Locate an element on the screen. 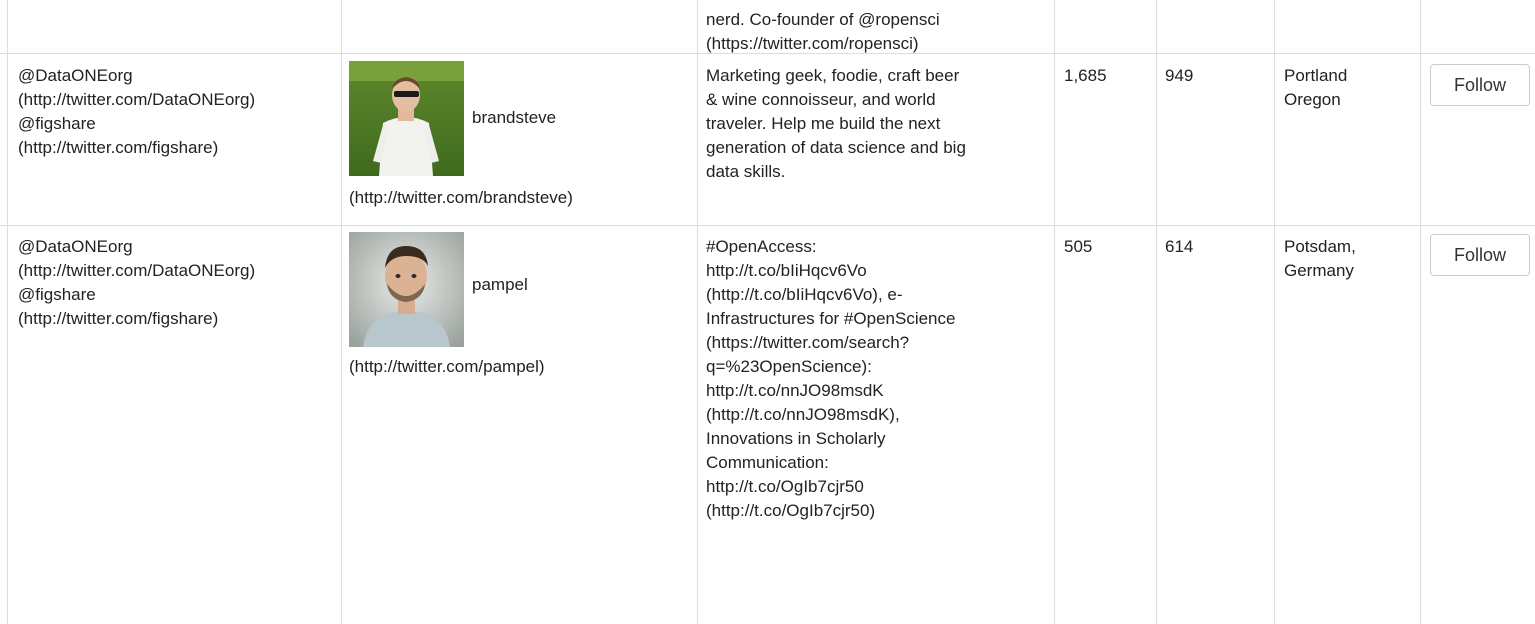 The width and height of the screenshot is (1535, 624). bio-line: generation of data science and big is located at coordinates (836, 147).